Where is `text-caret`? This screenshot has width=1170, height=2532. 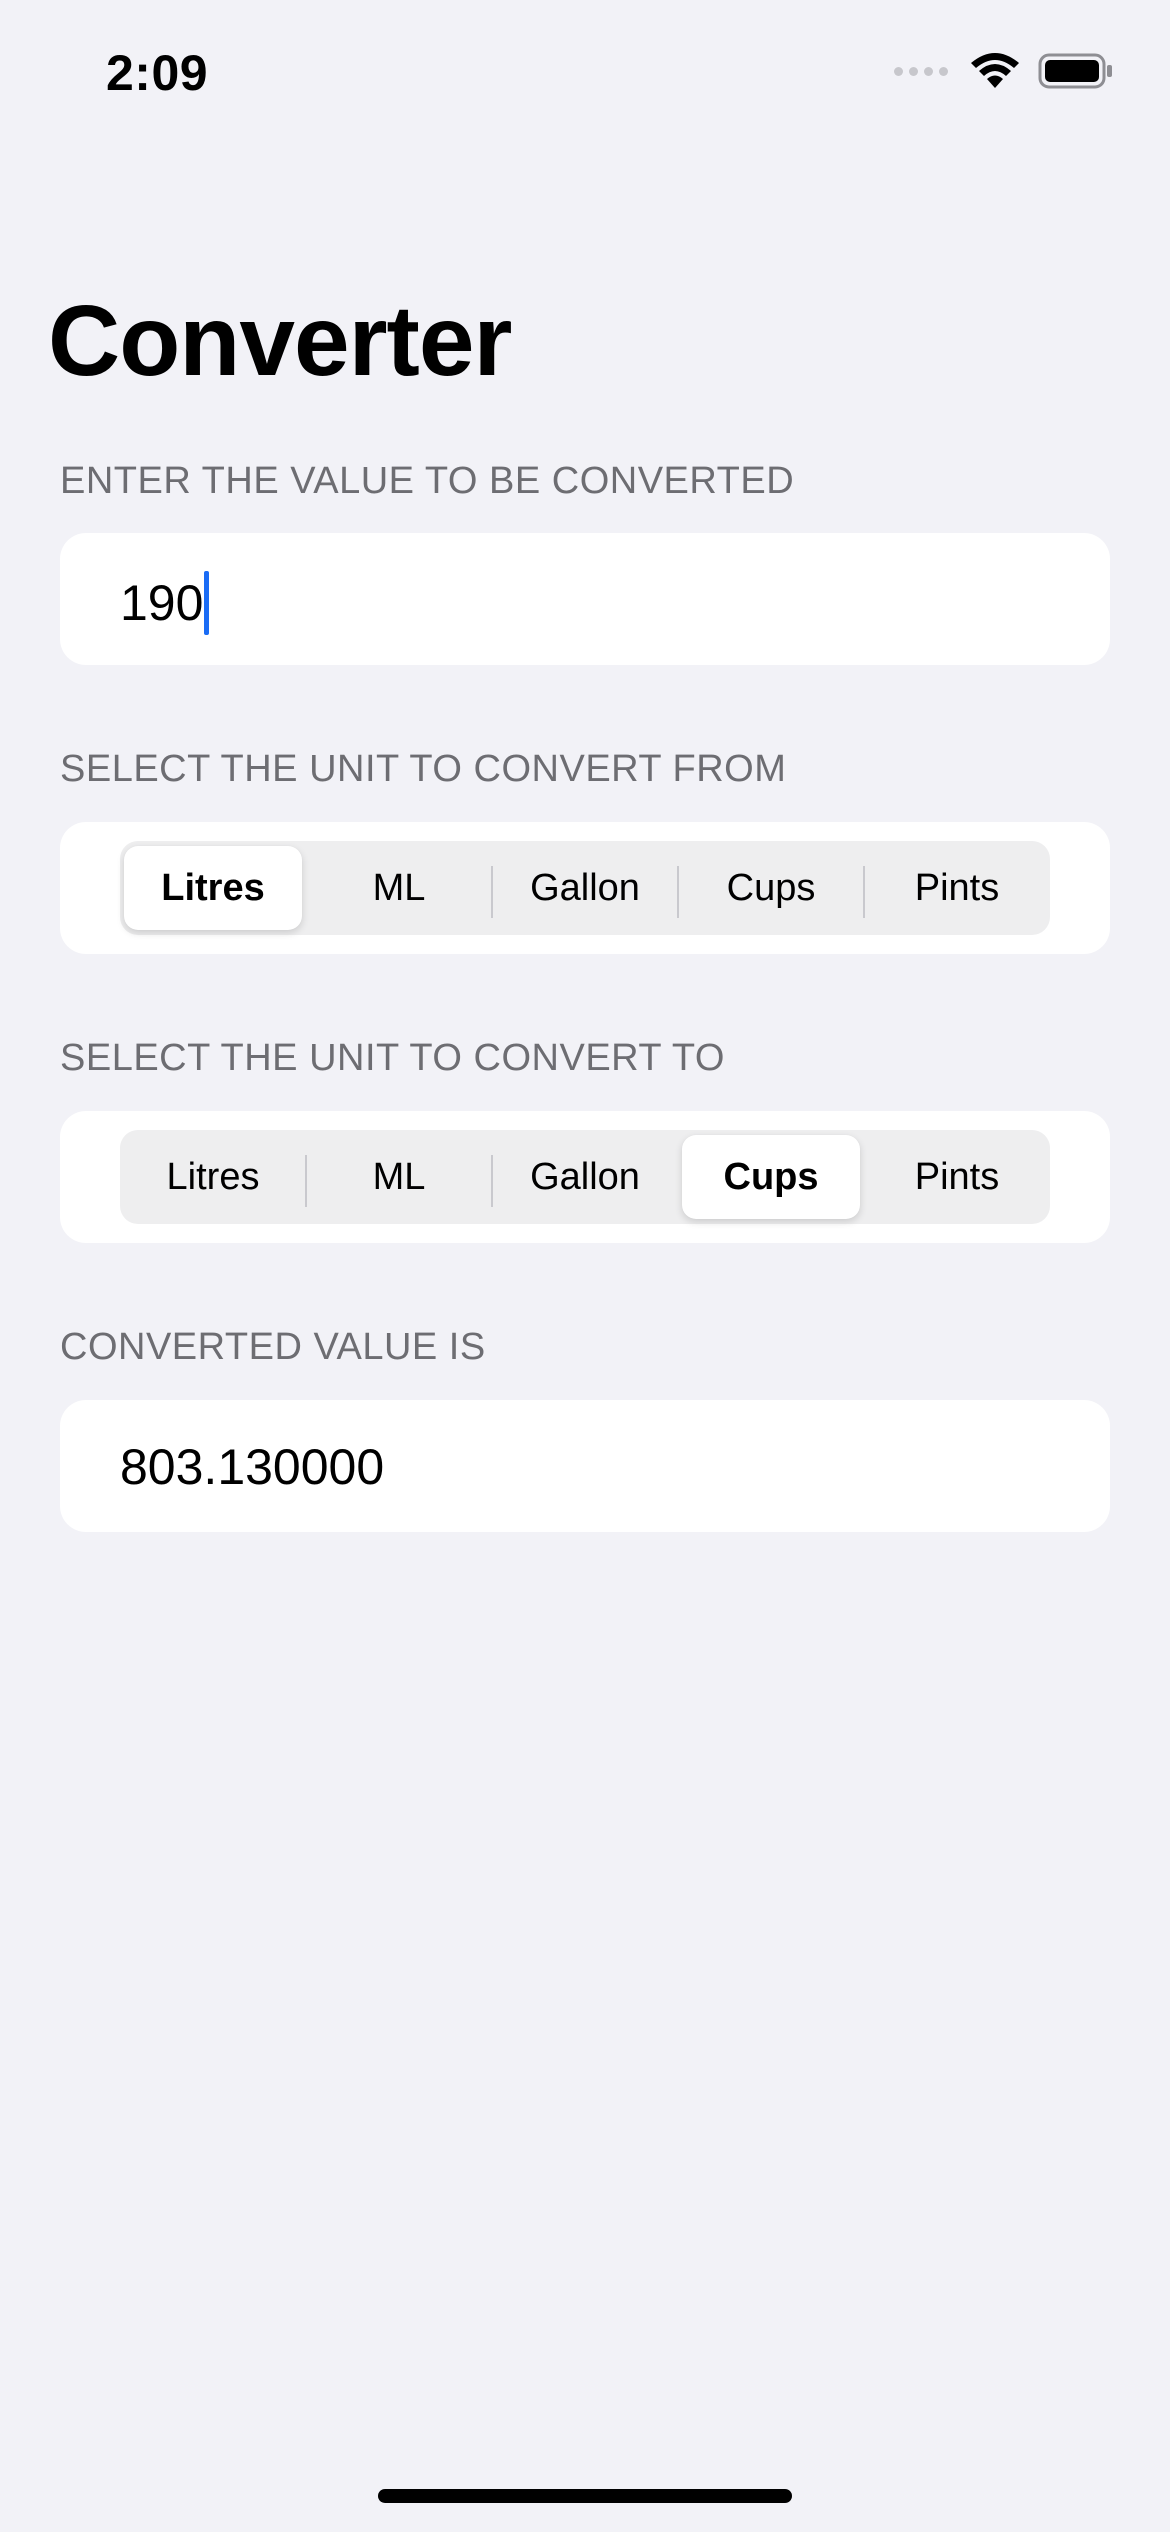
text-caret is located at coordinates (207, 603).